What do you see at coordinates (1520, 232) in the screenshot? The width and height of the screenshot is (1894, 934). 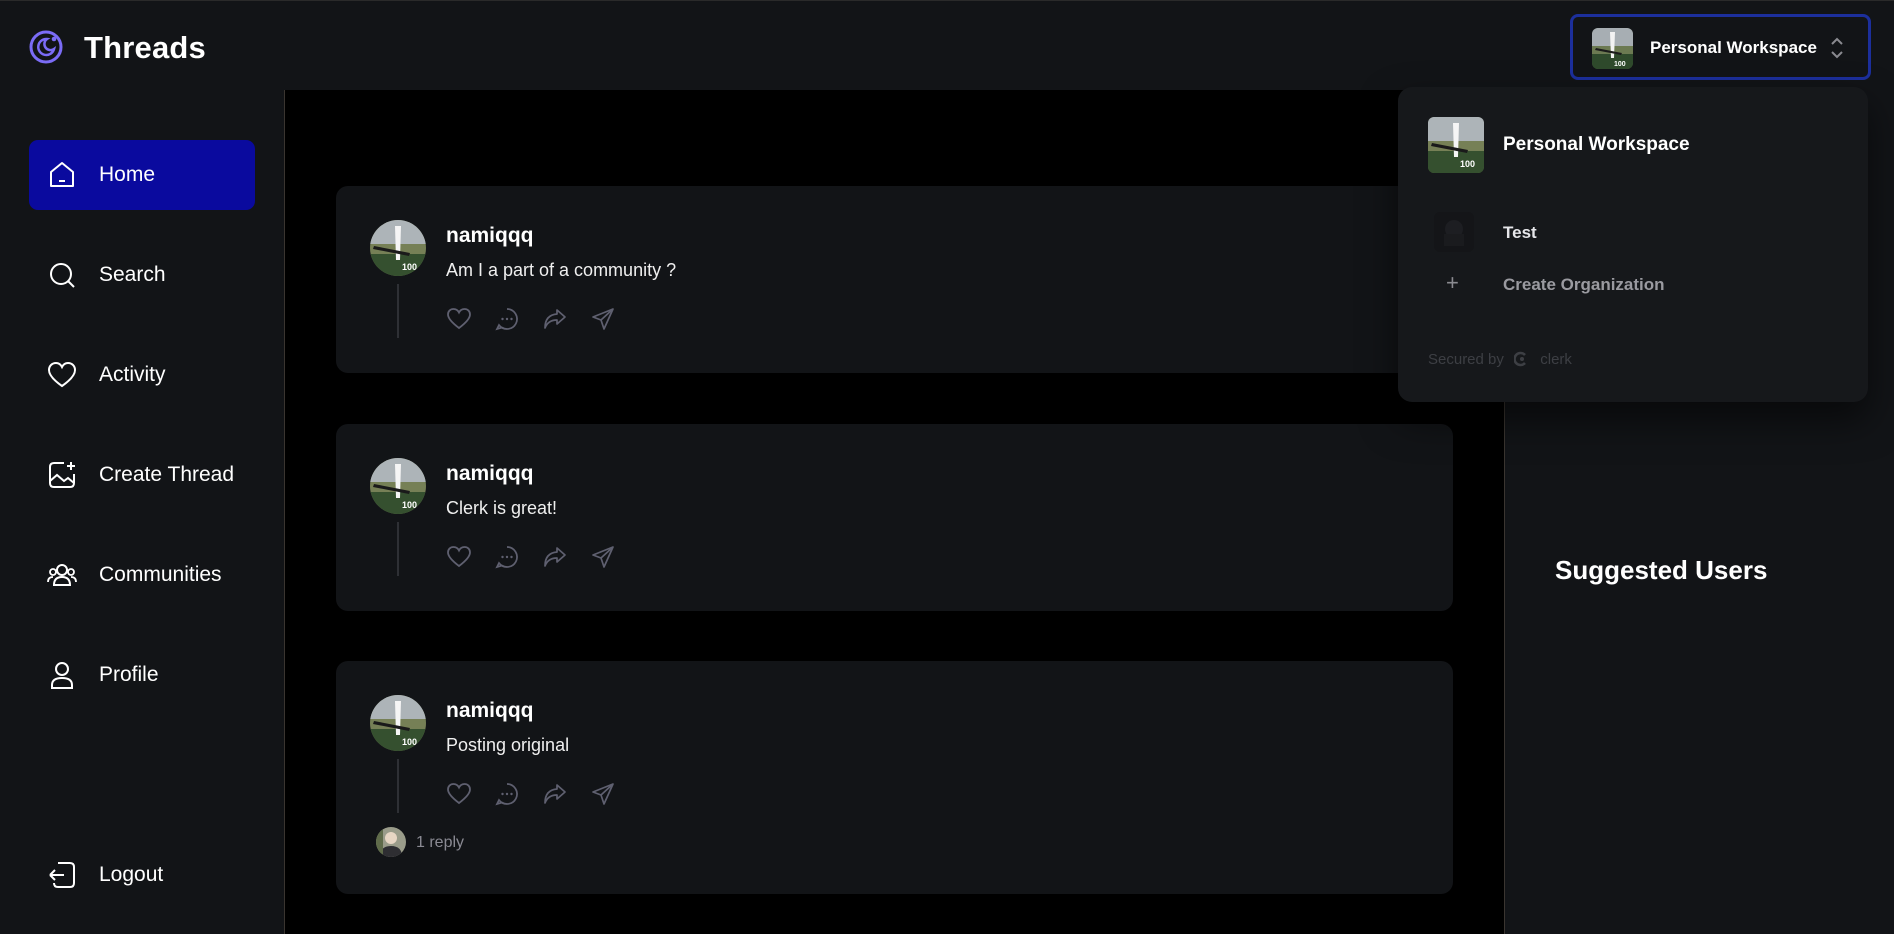 I see `org-name: Test` at bounding box center [1520, 232].